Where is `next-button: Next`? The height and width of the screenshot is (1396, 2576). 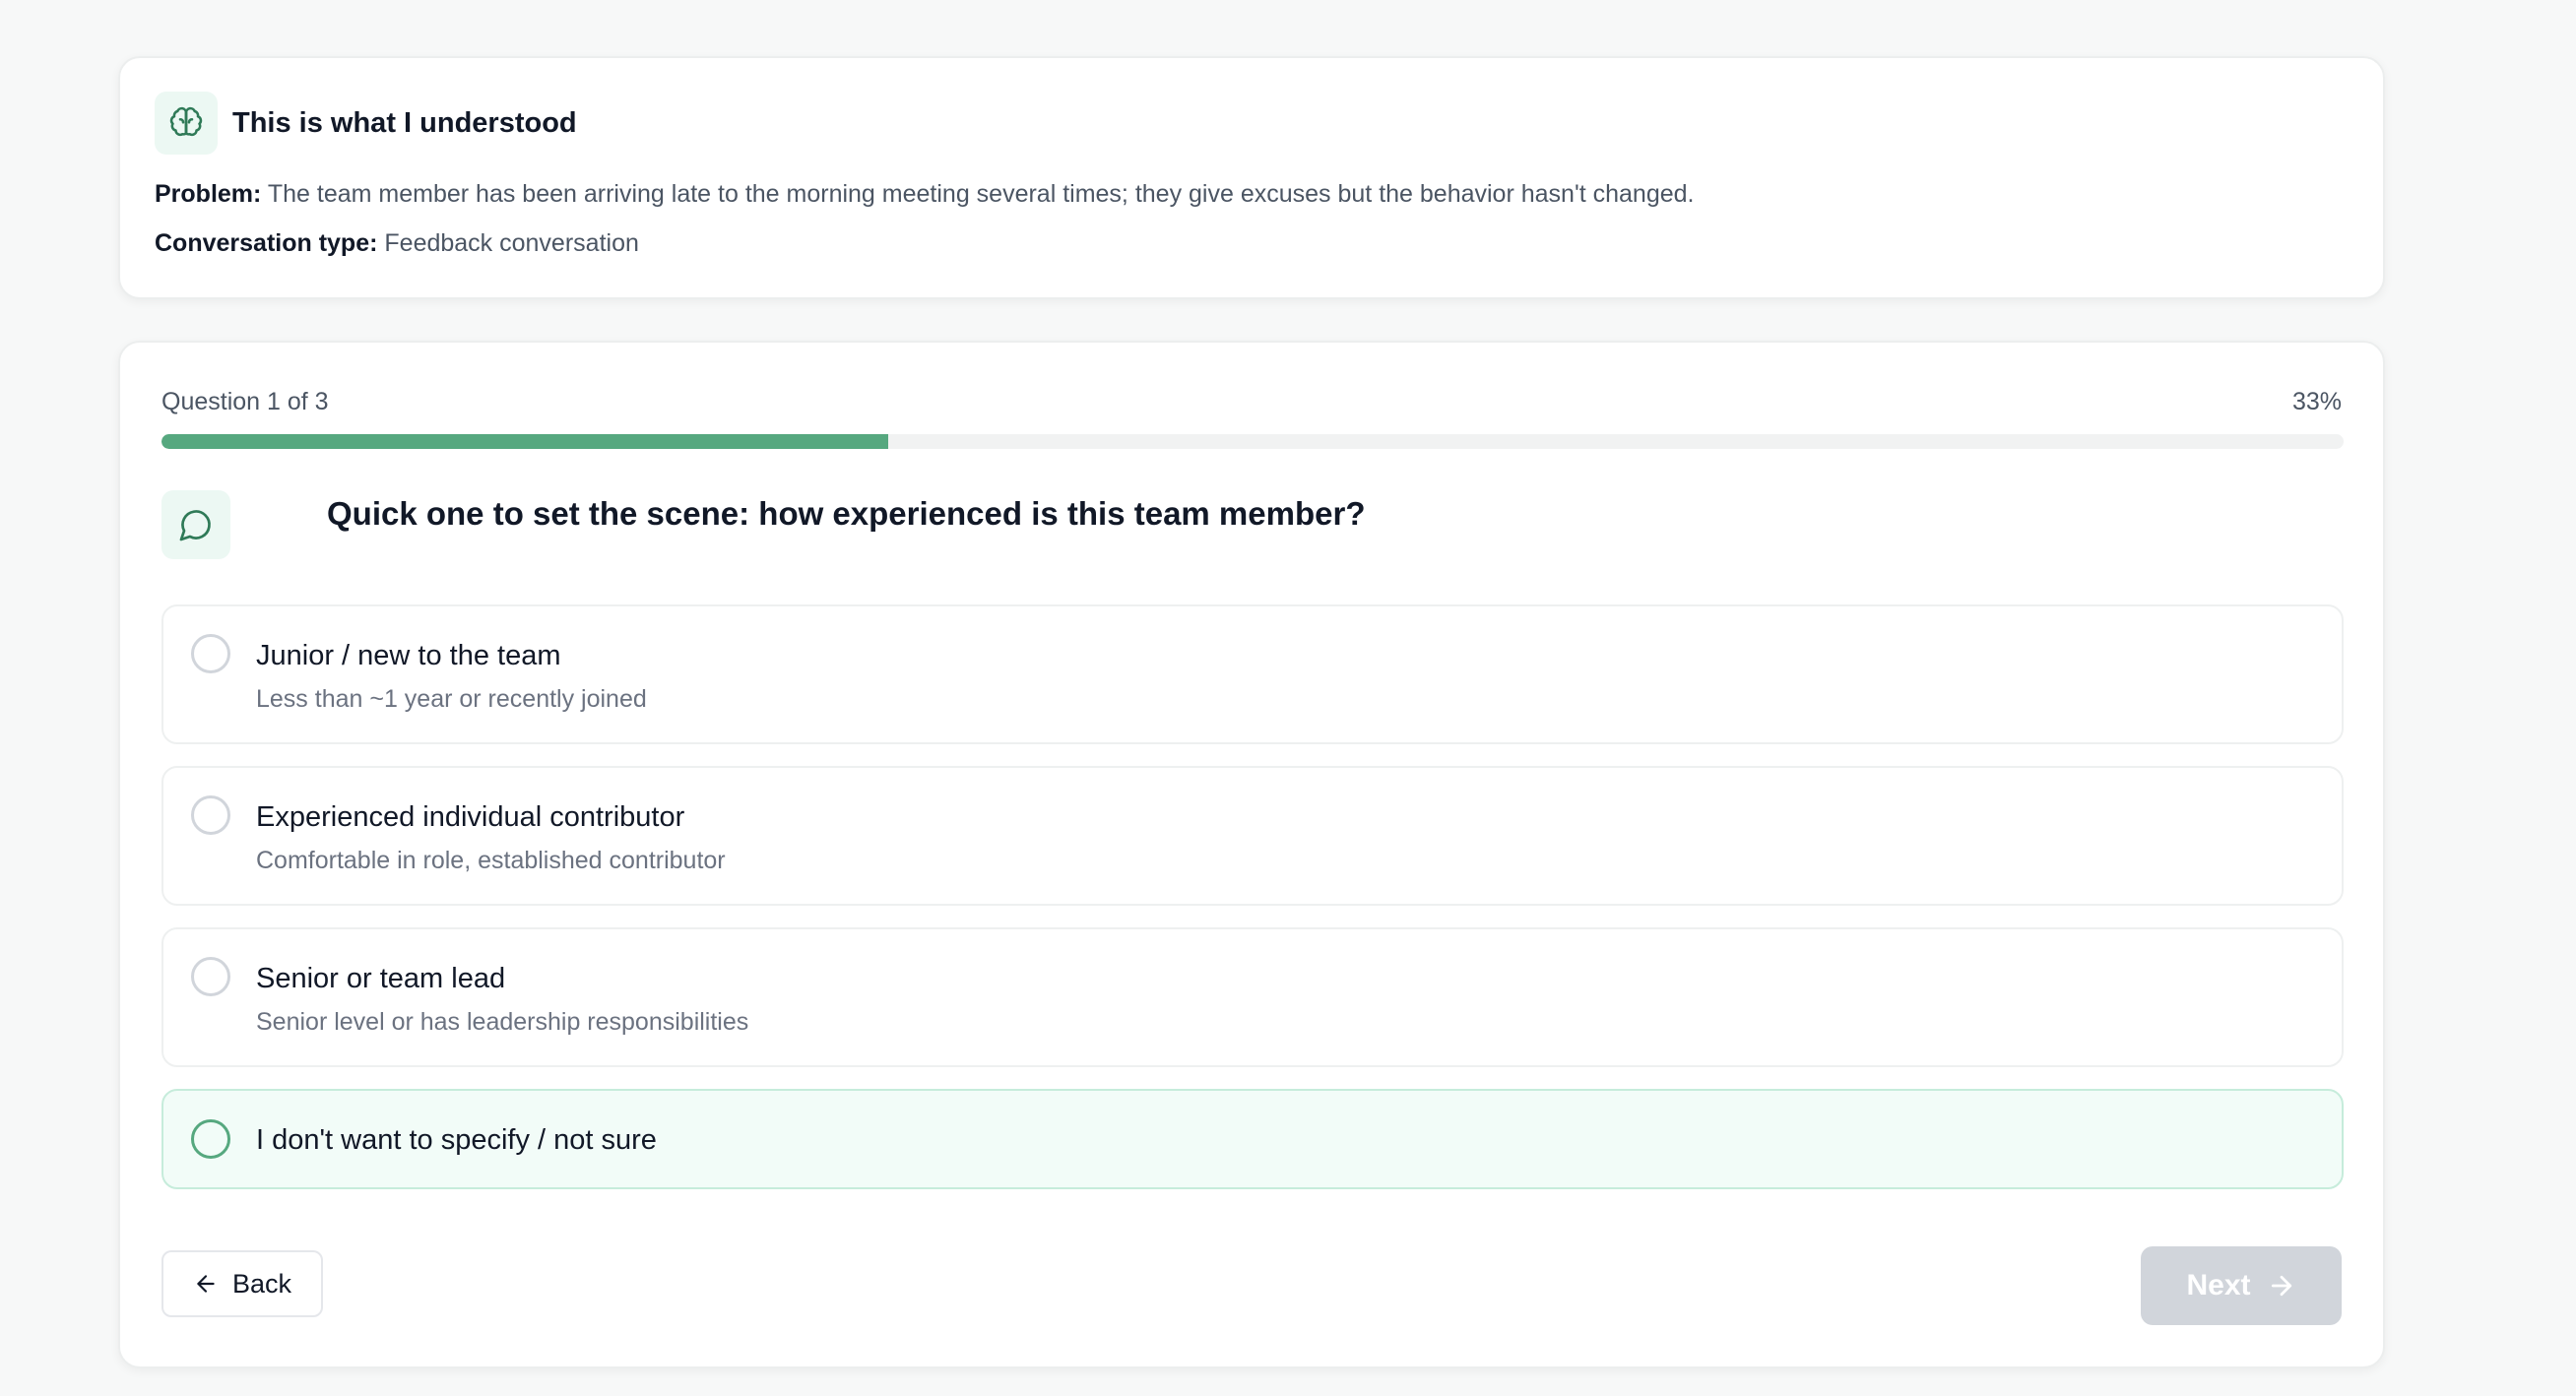 next-button: Next is located at coordinates (2241, 1285).